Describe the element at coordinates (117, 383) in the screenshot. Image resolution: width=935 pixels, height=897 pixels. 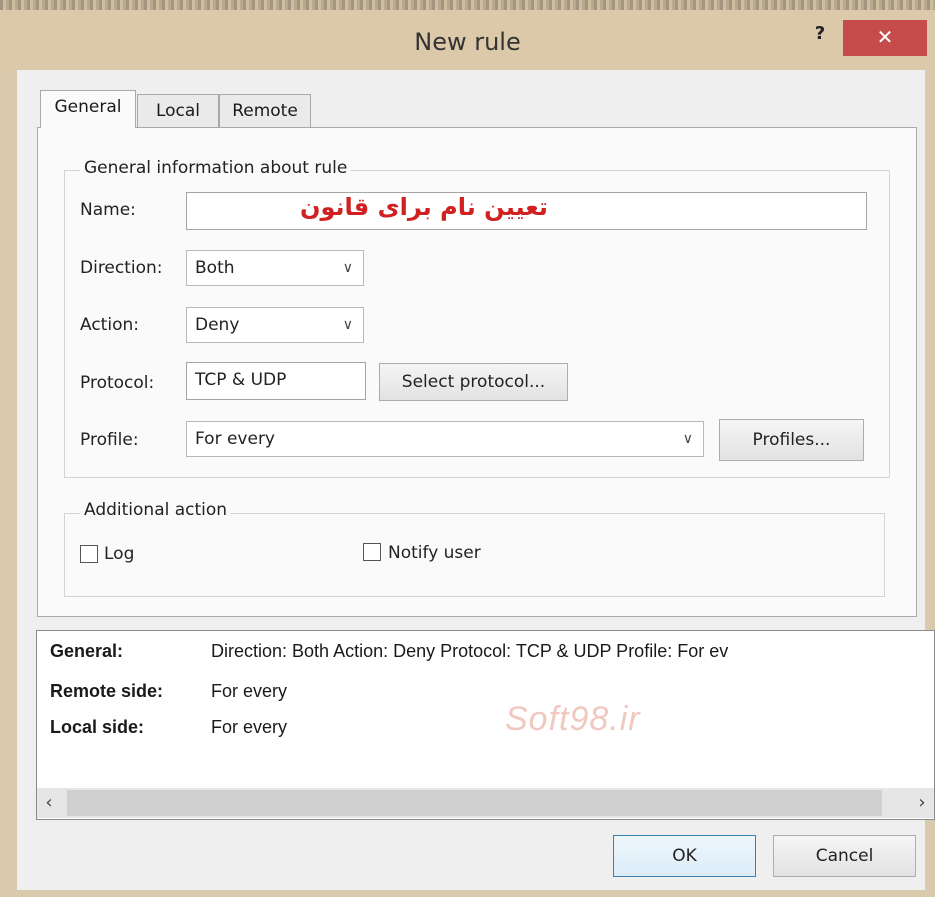
I see `protocol-label: Protocol:` at that location.